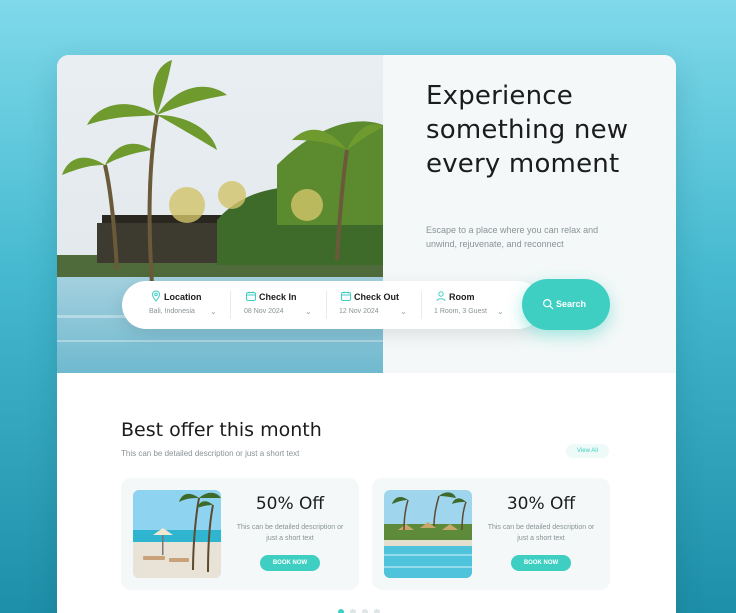 This screenshot has height=613, width=736. Describe the element at coordinates (290, 504) in the screenshot. I see `offer-percent: 50% Off` at that location.